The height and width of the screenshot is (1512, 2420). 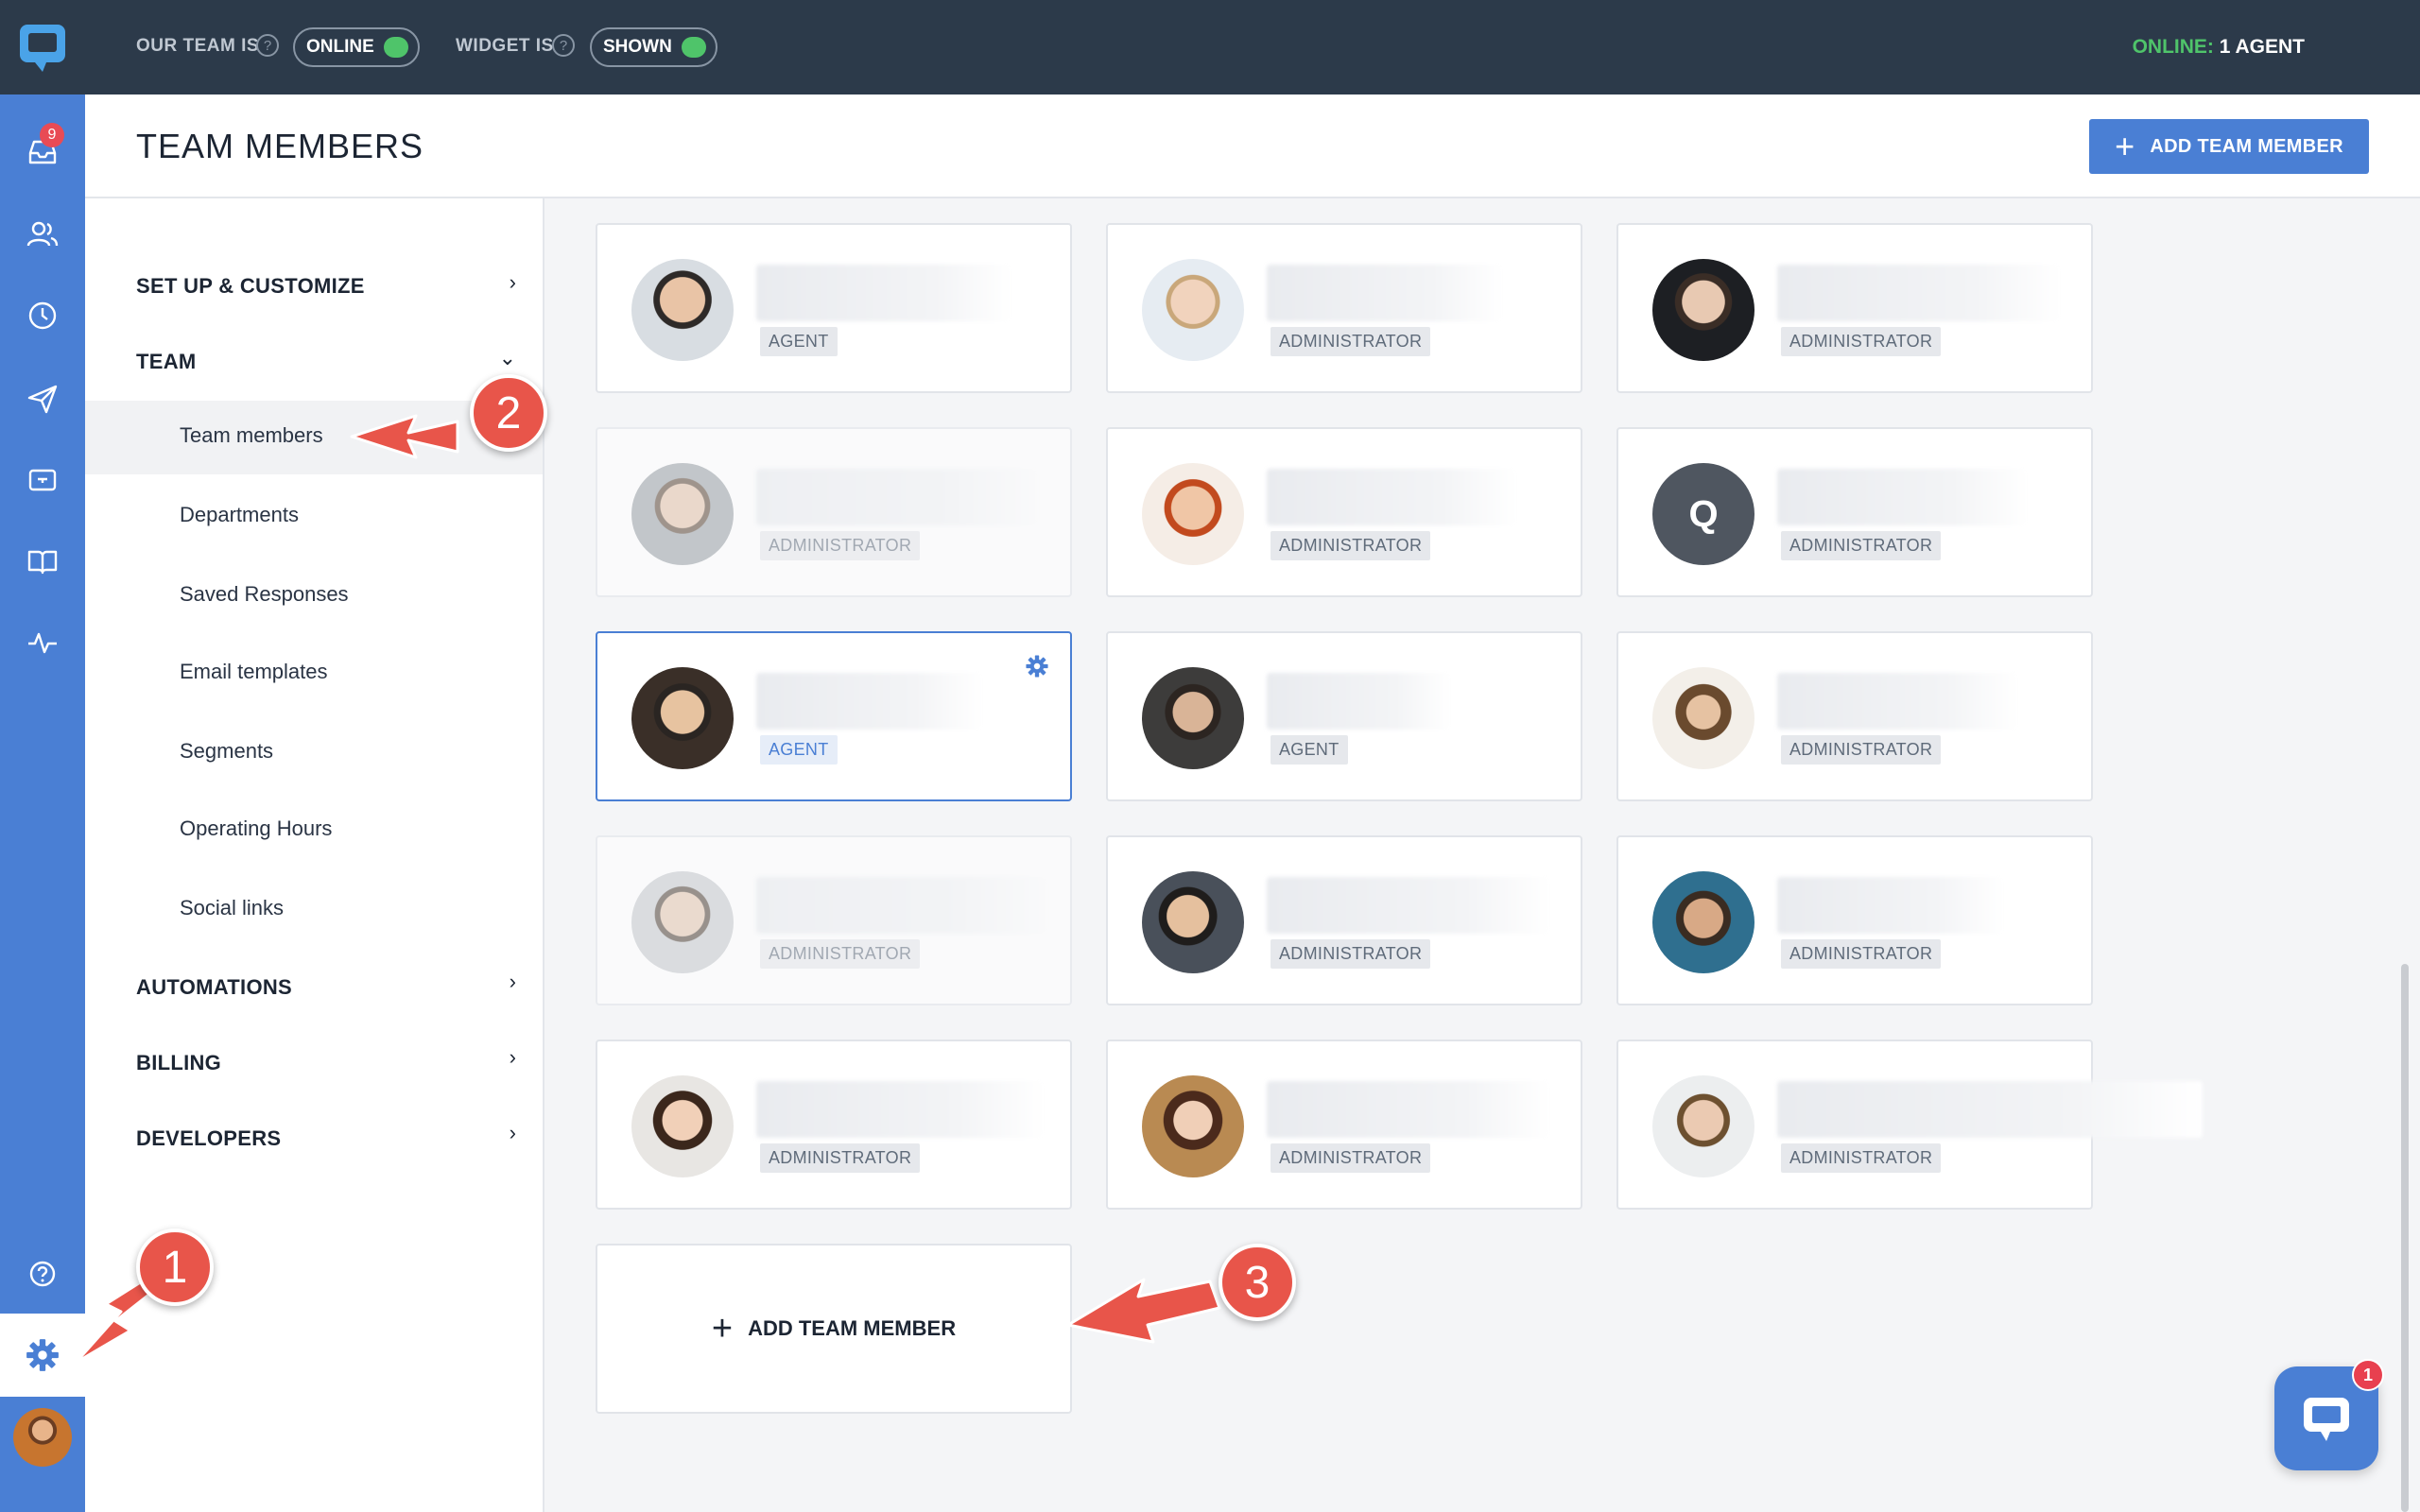 I want to click on nav-developers: DEVELOPERS, so click(x=209, y=1138).